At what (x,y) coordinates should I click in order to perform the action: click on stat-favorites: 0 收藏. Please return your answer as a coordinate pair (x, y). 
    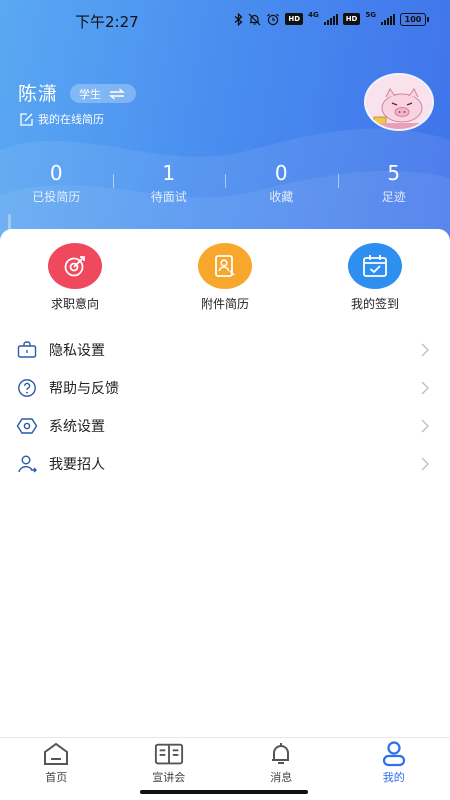
    Looking at the image, I should click on (281, 183).